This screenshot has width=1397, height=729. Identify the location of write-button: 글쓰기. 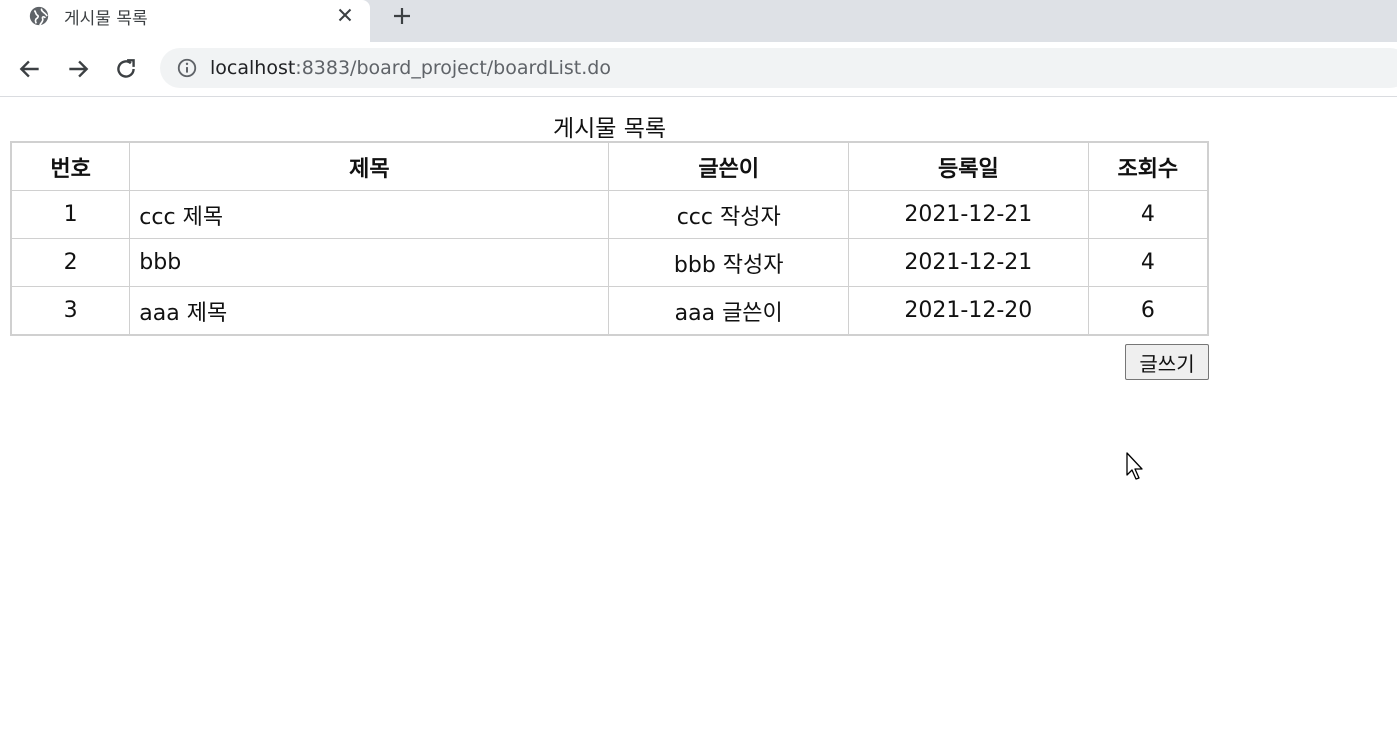
(1167, 362).